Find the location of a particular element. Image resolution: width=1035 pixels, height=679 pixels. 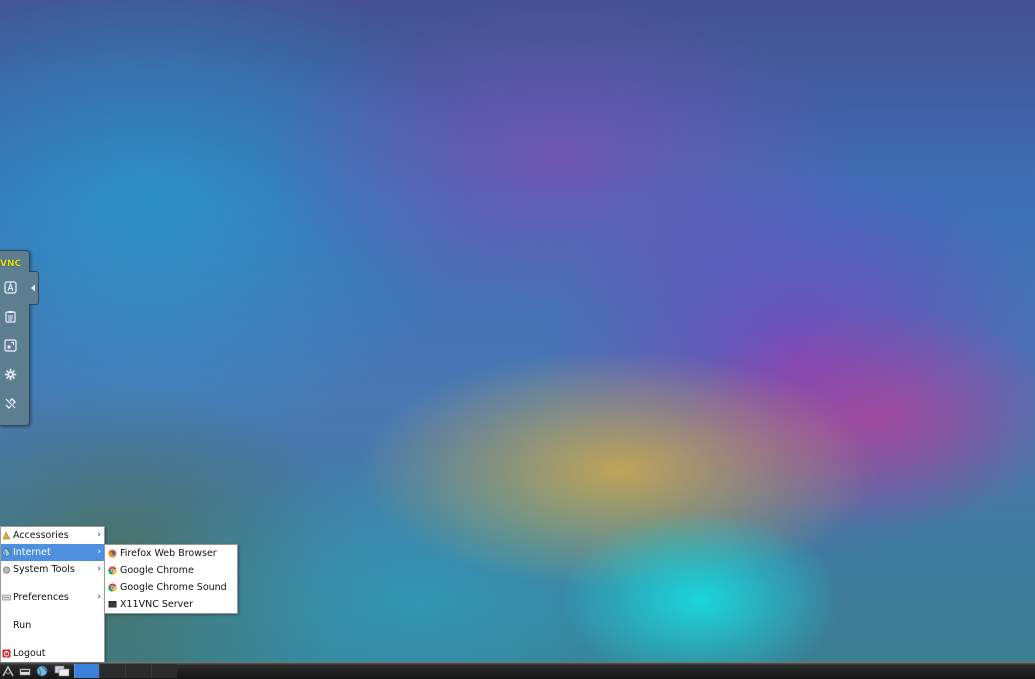

menu-item-system-tools: System Tools › is located at coordinates (52, 569).